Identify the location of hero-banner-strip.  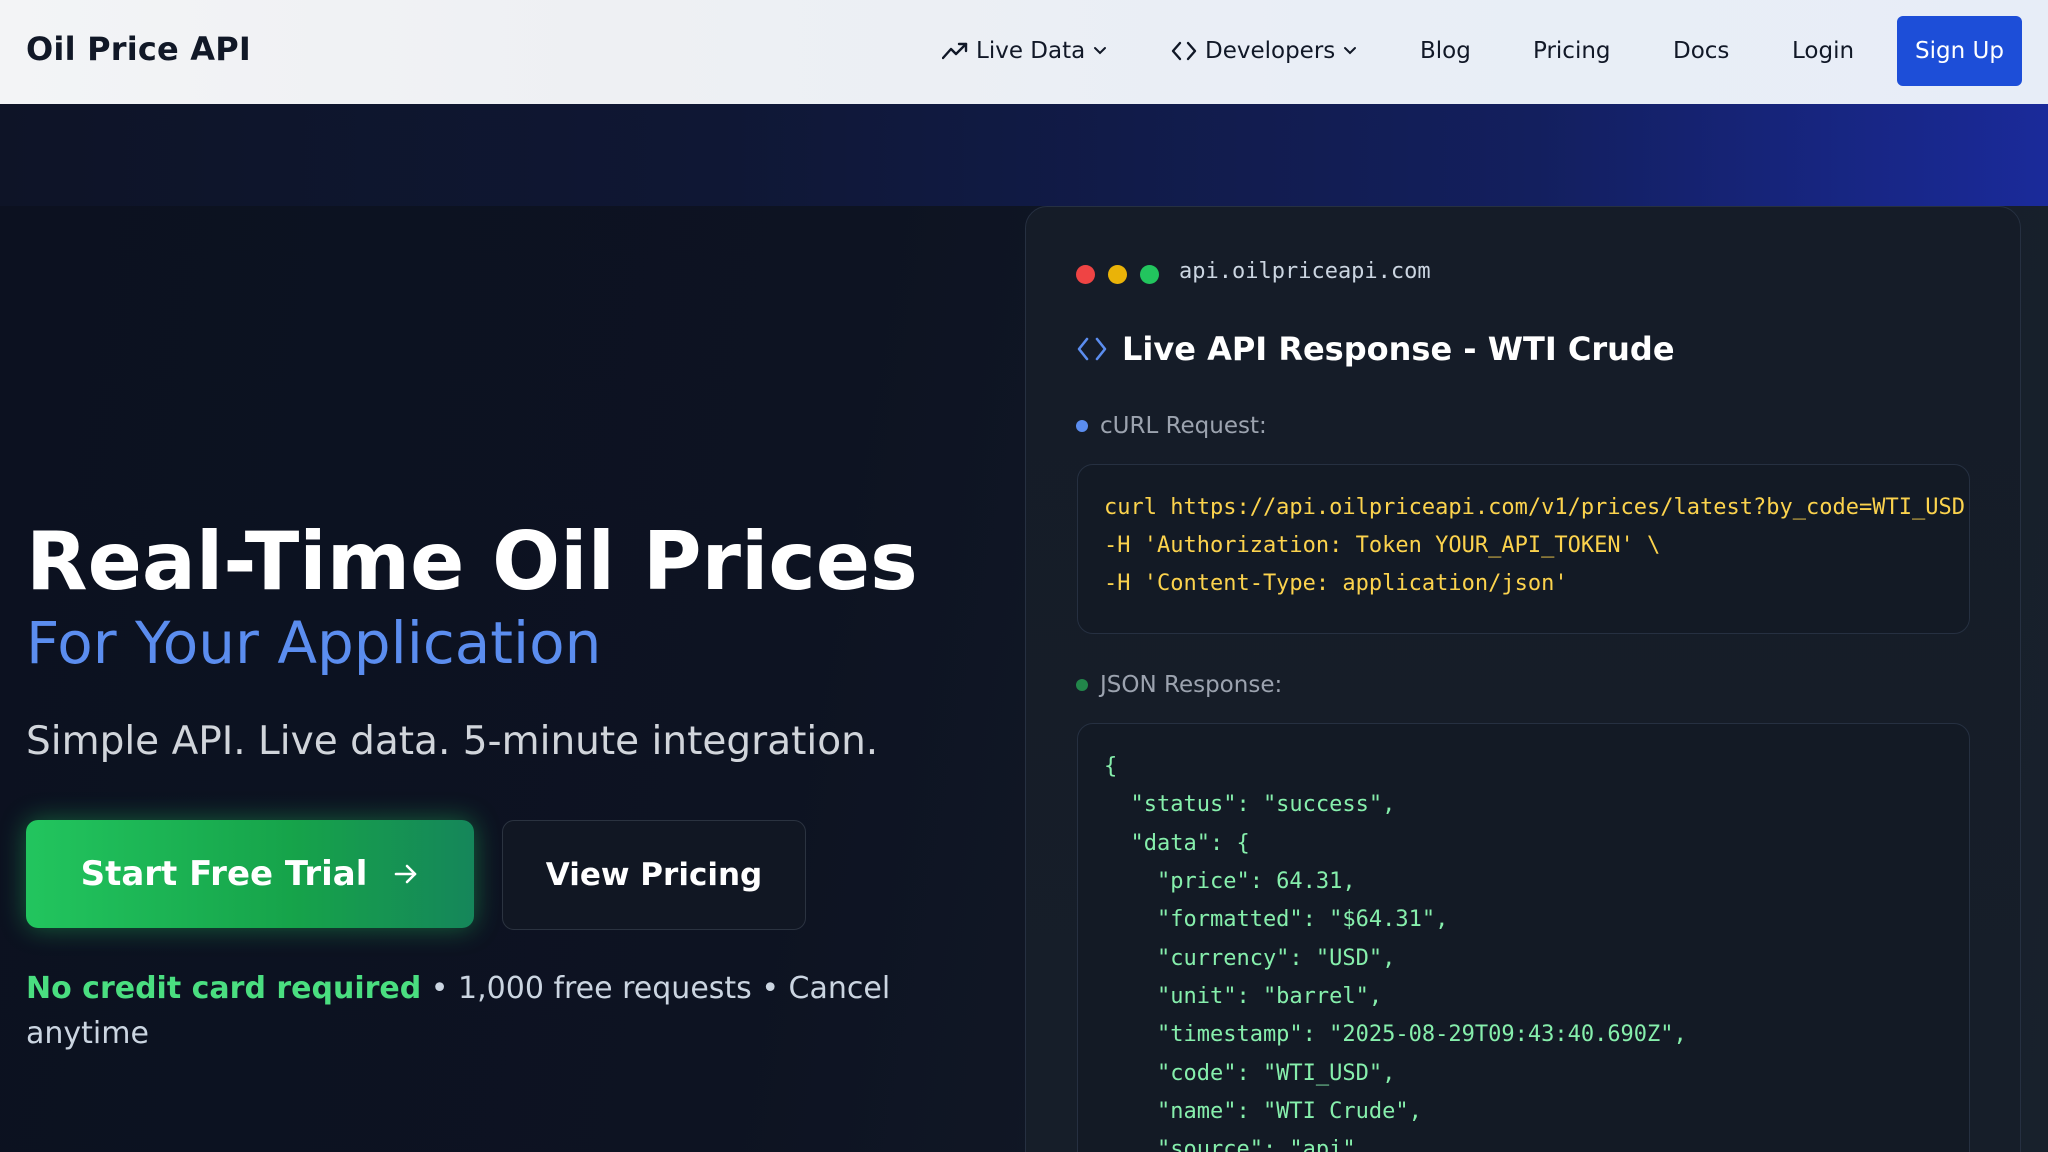
(1024, 155).